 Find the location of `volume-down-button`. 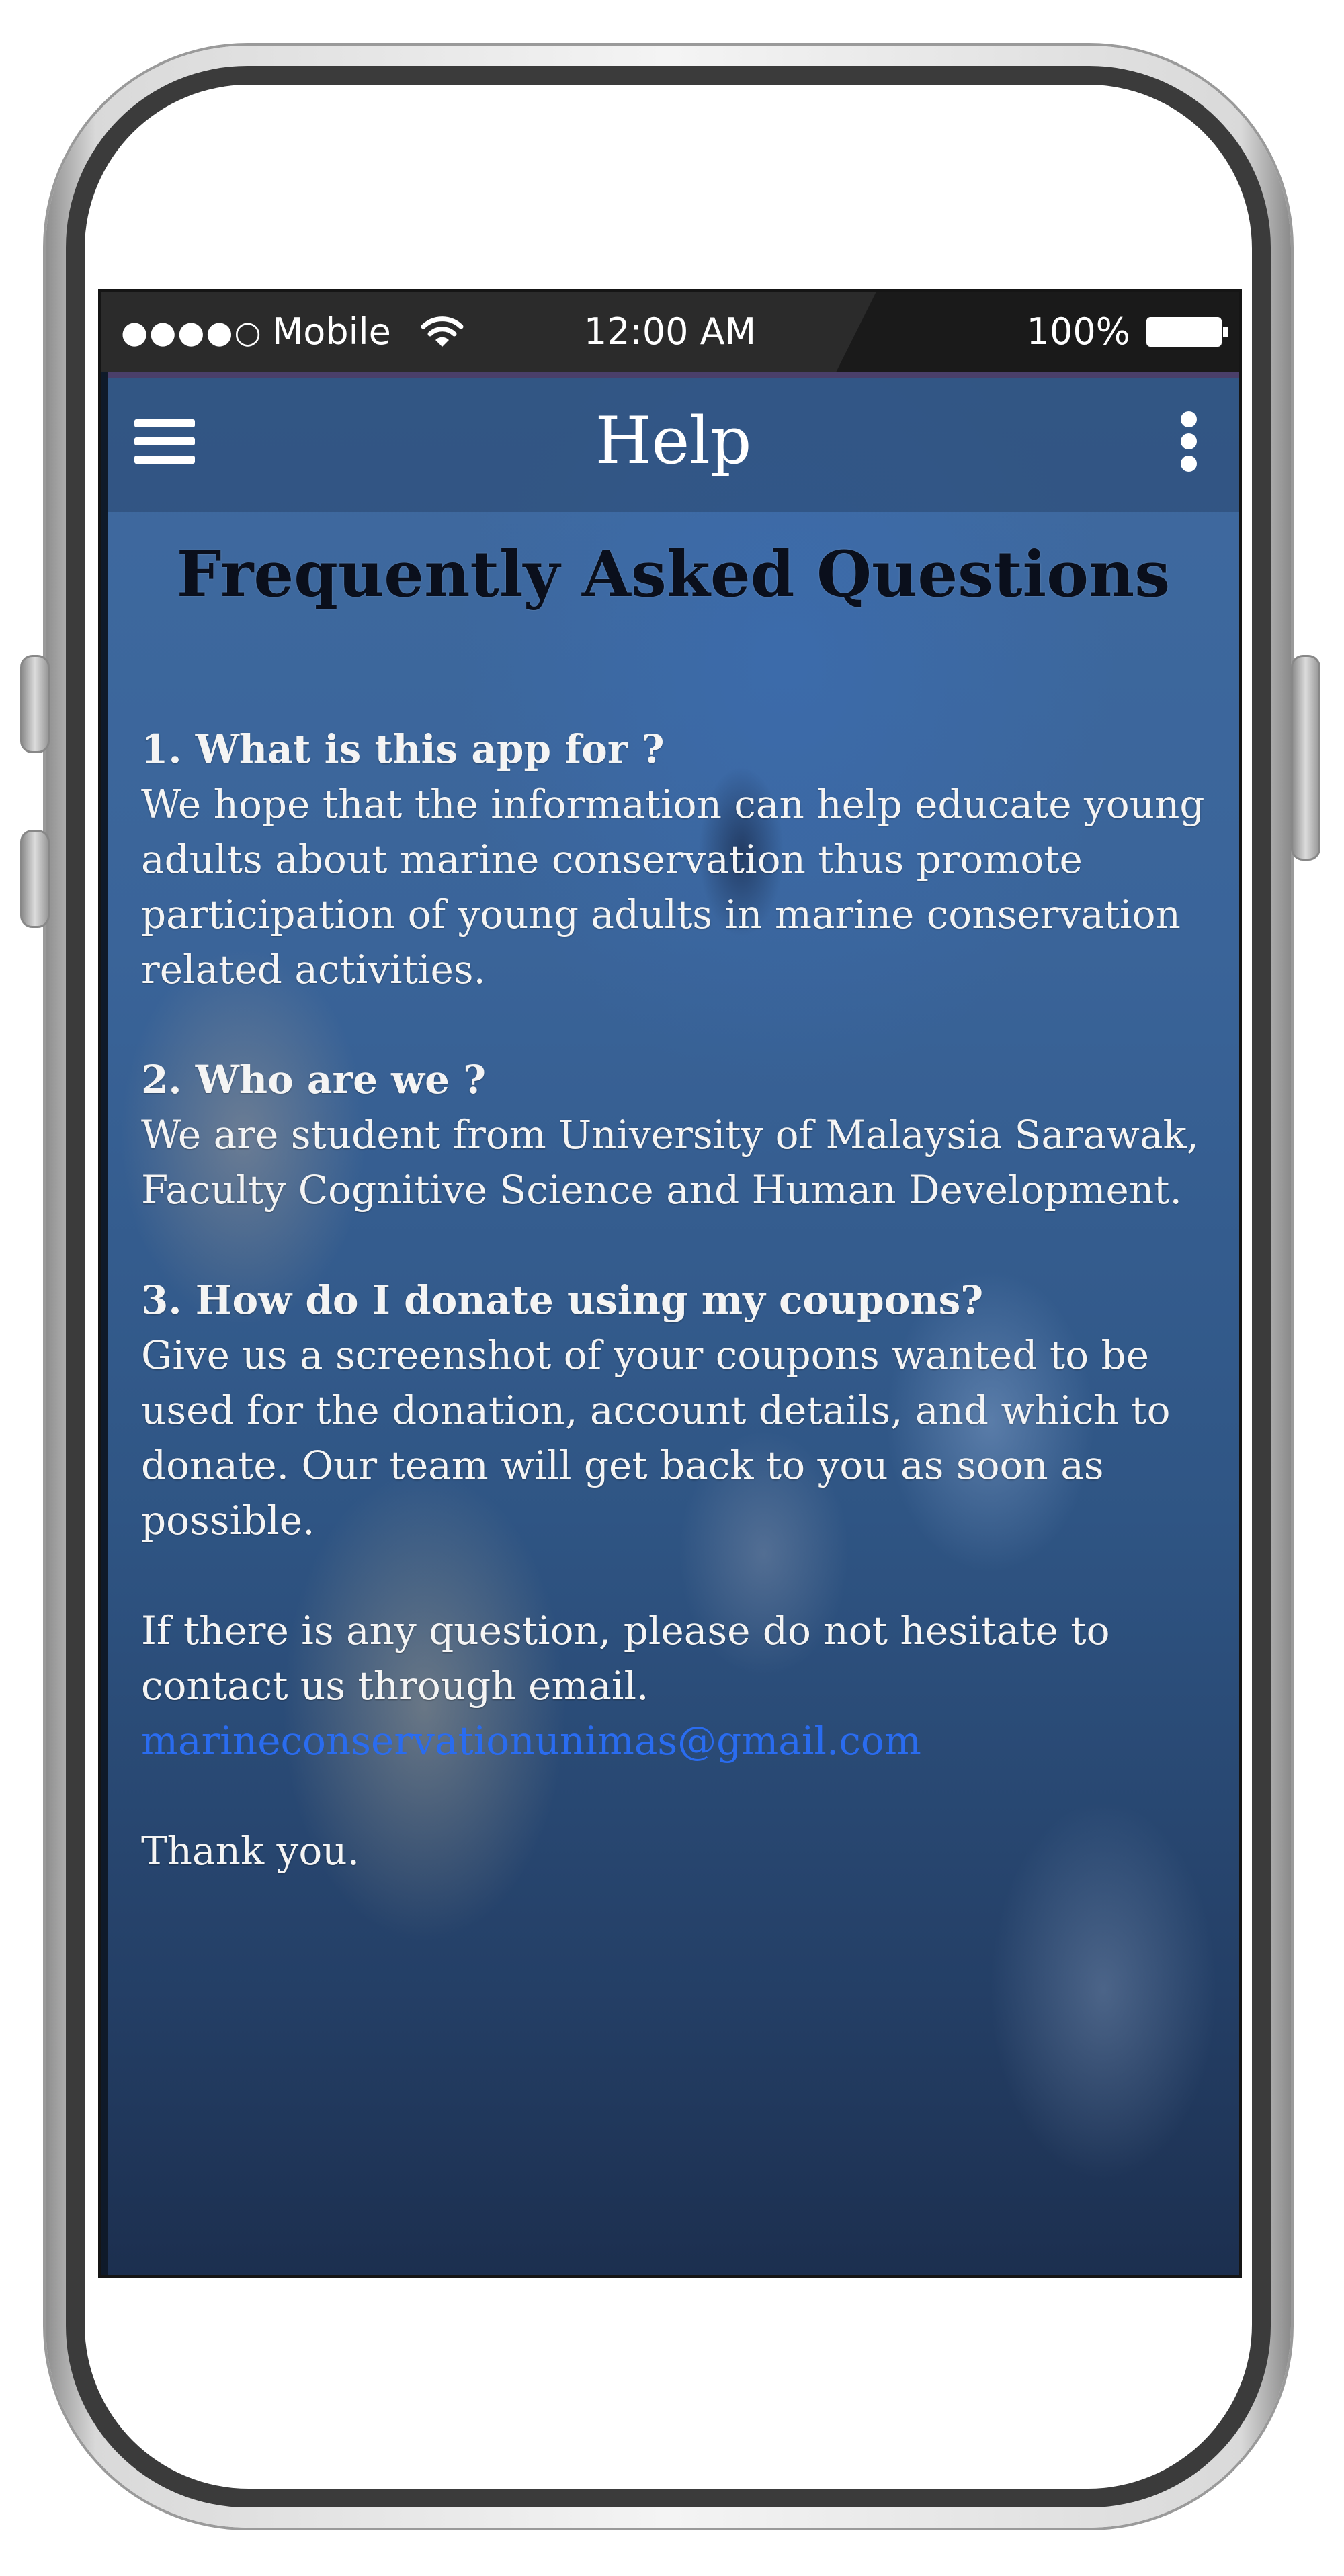

volume-down-button is located at coordinates (35, 879).